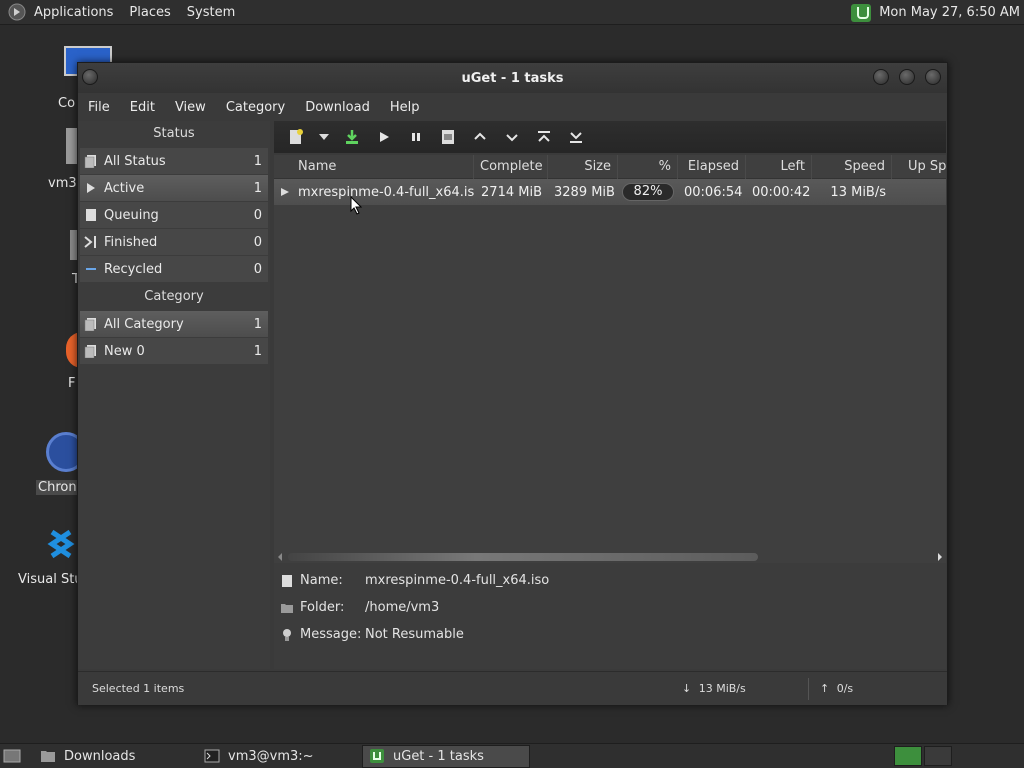 The height and width of the screenshot is (768, 1024). I want to click on move-down-button, so click(512, 137).